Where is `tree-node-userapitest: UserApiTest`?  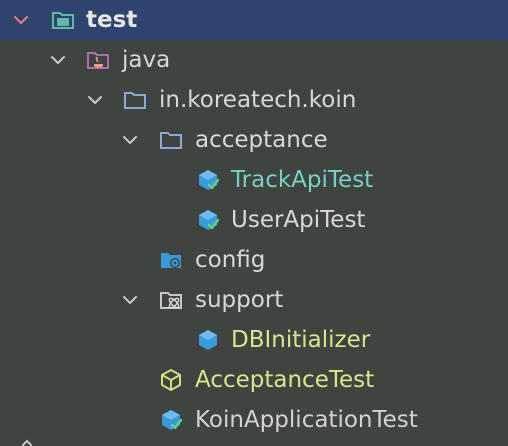
tree-node-userapitest: UserApiTest is located at coordinates (254, 220).